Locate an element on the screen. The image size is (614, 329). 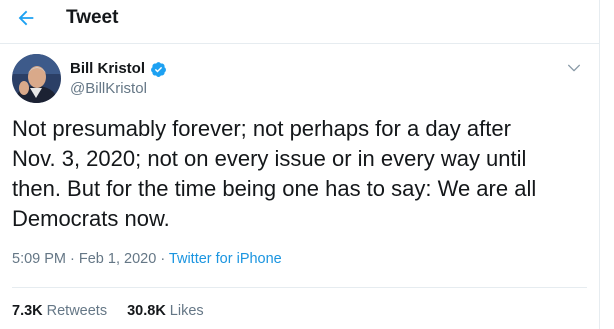
tweet-source-link: Twitter for iPhone is located at coordinates (225, 259).